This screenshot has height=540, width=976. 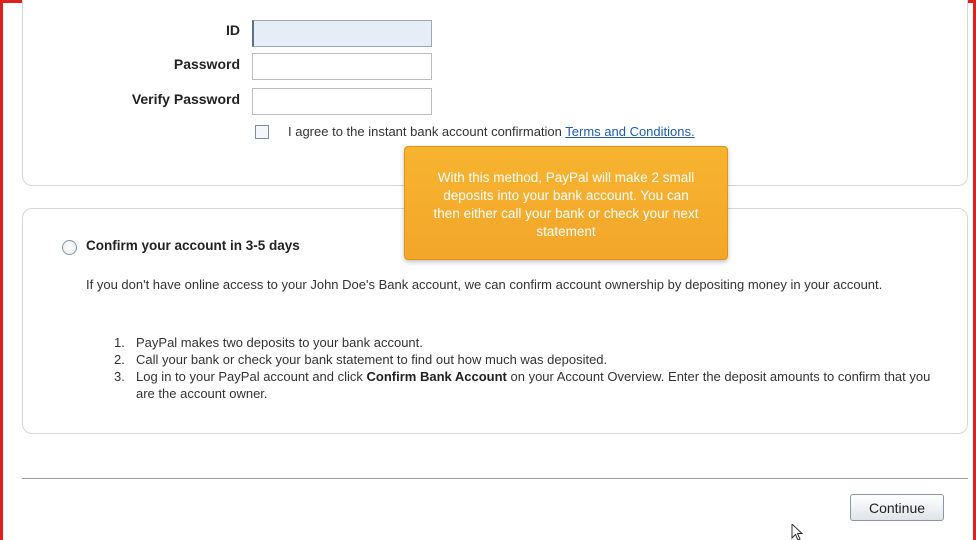 I want to click on agree-checkbox, so click(x=262, y=132).